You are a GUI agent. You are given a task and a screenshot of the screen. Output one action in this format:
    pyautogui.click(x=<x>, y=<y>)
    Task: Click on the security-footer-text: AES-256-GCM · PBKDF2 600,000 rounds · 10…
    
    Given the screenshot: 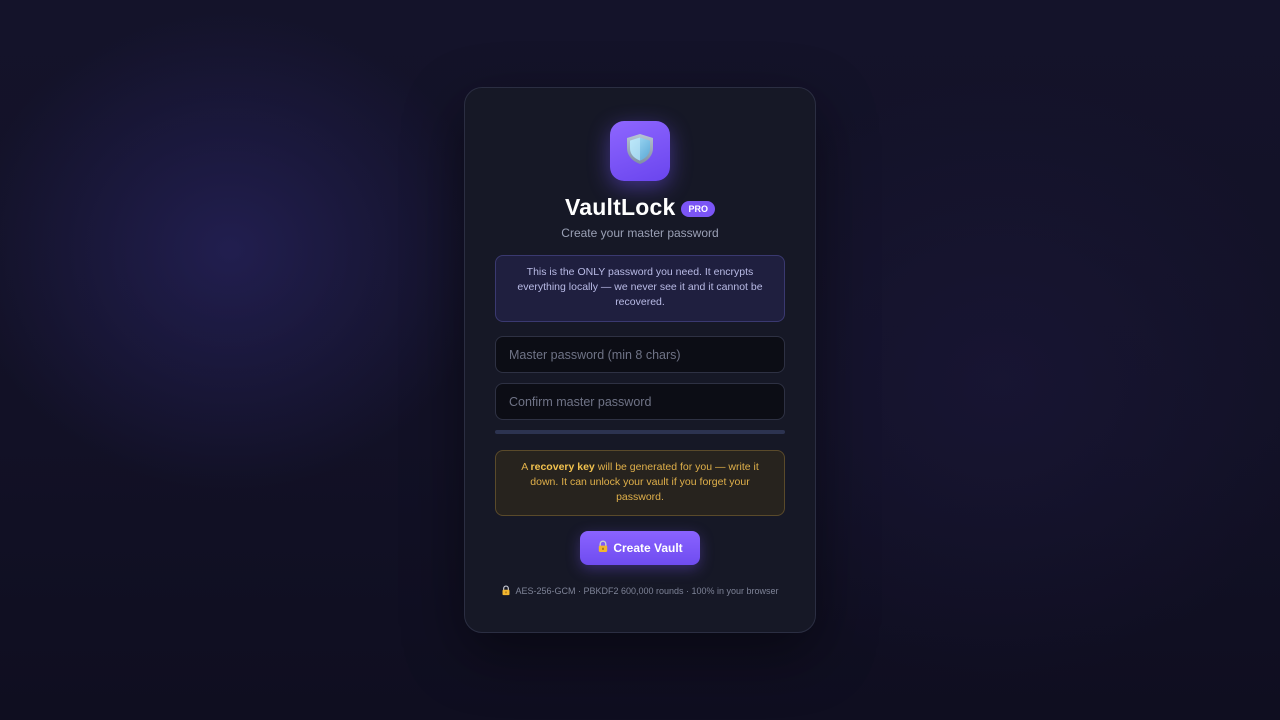 What is the action you would take?
    pyautogui.click(x=647, y=590)
    